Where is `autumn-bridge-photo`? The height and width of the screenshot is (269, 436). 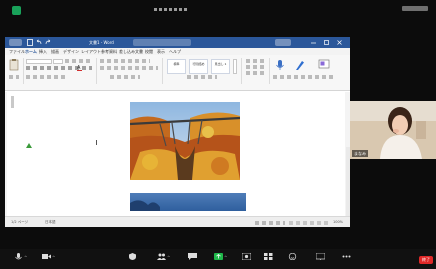
autumn-bridge-photo is located at coordinates (185, 141).